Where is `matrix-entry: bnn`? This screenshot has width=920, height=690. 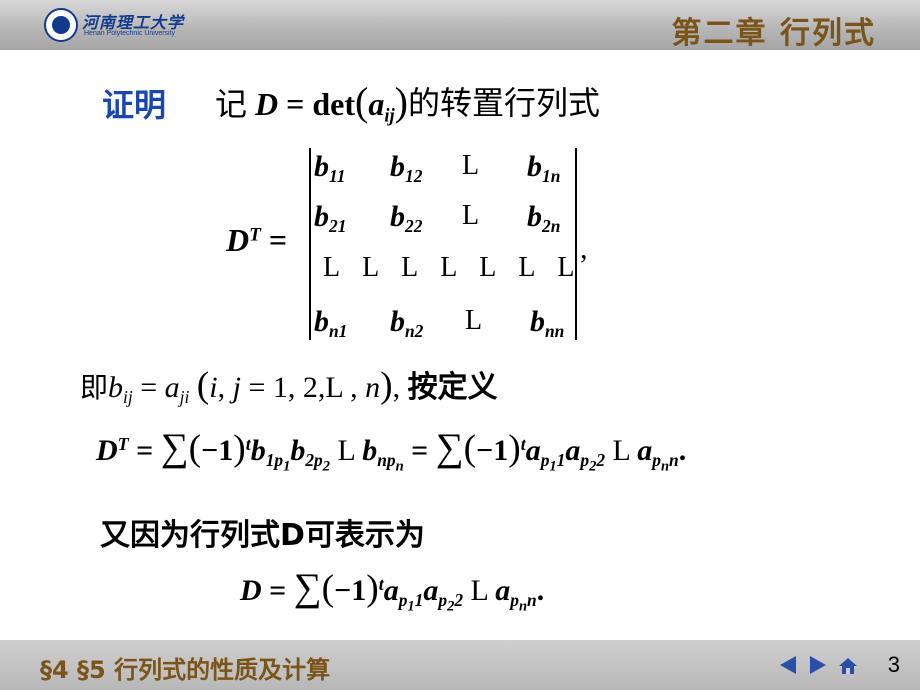 matrix-entry: bnn is located at coordinates (547, 323).